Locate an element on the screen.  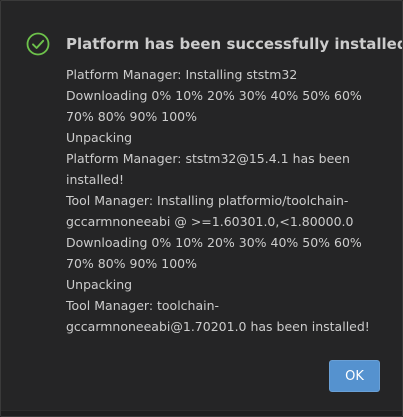
dialog-header: Platform has been successfully installed is located at coordinates (214, 44).